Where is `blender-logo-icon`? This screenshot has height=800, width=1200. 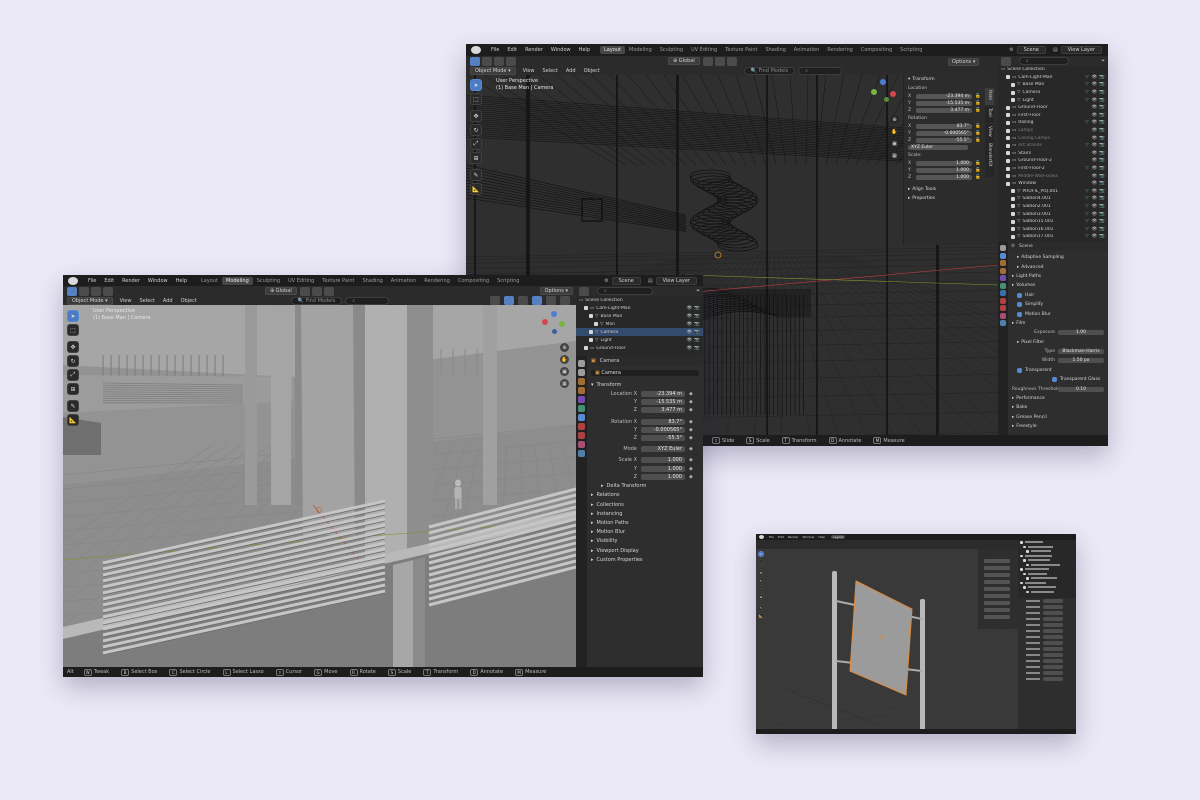 blender-logo-icon is located at coordinates (761, 537).